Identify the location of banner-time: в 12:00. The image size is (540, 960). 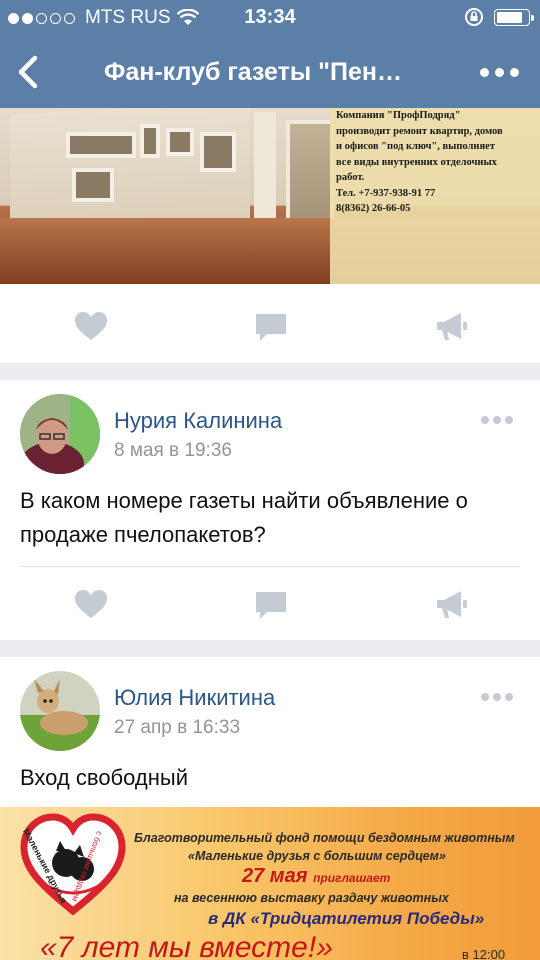
(484, 953).